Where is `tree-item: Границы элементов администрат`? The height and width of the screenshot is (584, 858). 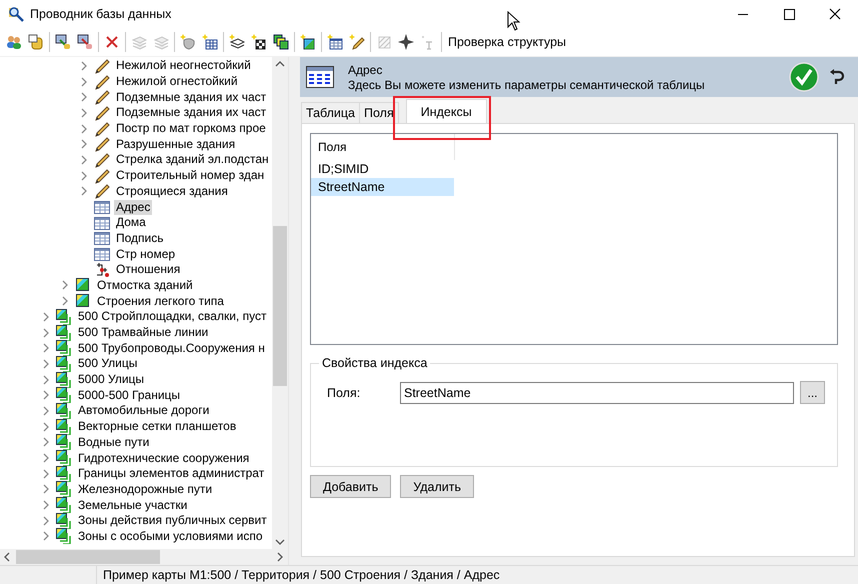 tree-item: Границы элементов администрат is located at coordinates (171, 474).